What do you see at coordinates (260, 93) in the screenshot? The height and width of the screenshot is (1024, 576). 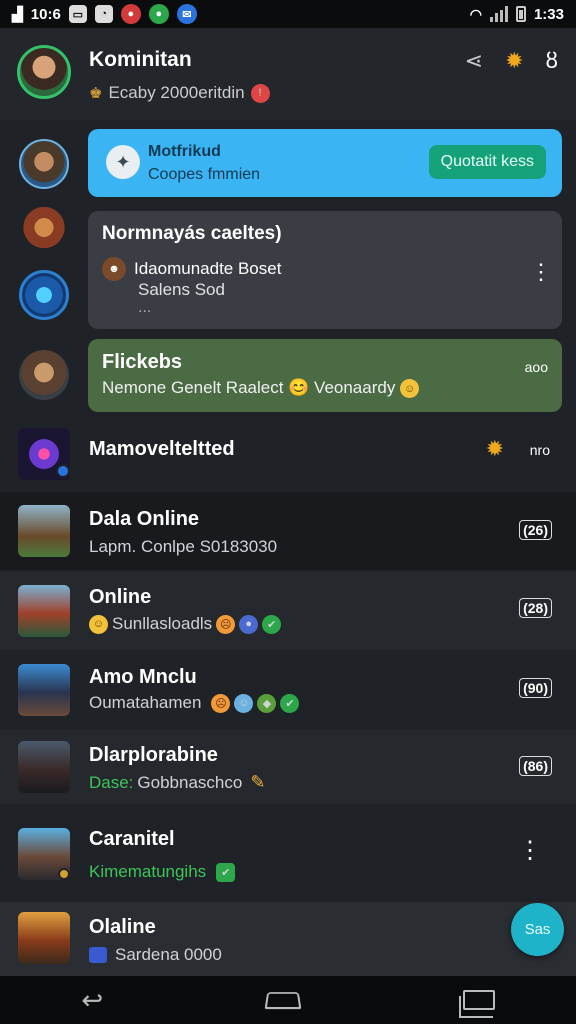 I see `alert-badge-icon: !` at bounding box center [260, 93].